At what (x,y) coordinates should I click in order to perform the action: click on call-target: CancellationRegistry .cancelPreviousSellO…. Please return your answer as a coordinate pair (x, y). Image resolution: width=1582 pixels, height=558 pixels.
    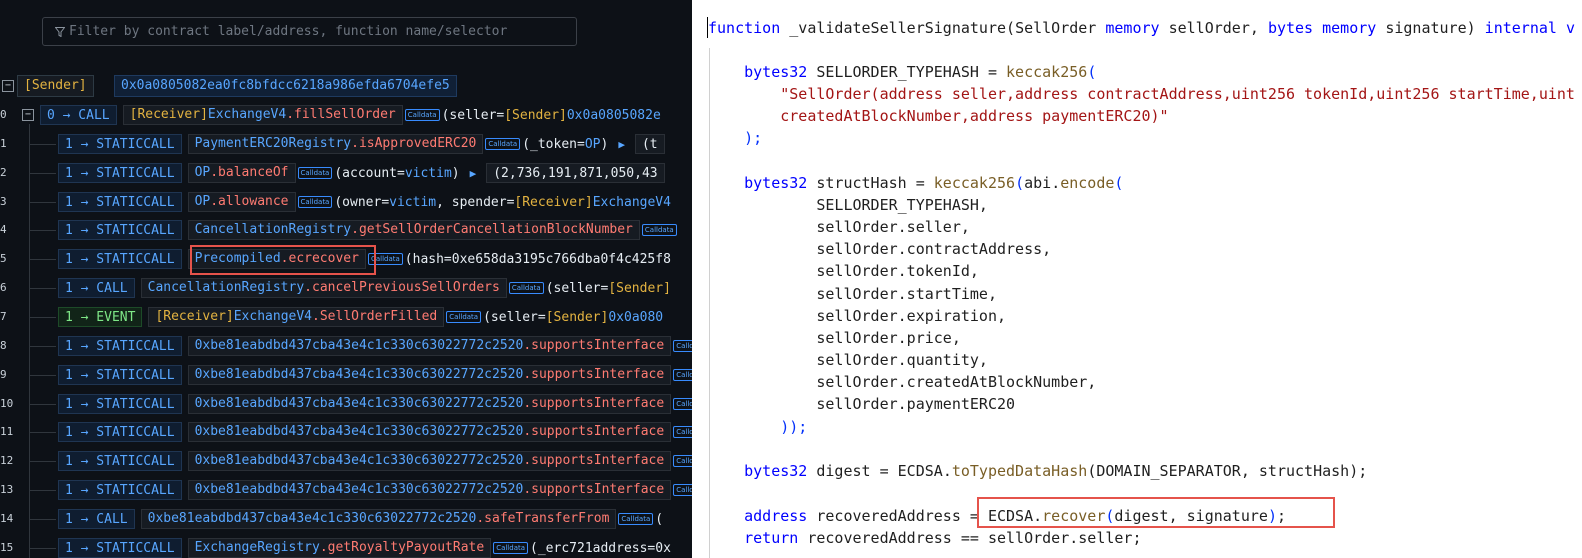
    Looking at the image, I should click on (323, 288).